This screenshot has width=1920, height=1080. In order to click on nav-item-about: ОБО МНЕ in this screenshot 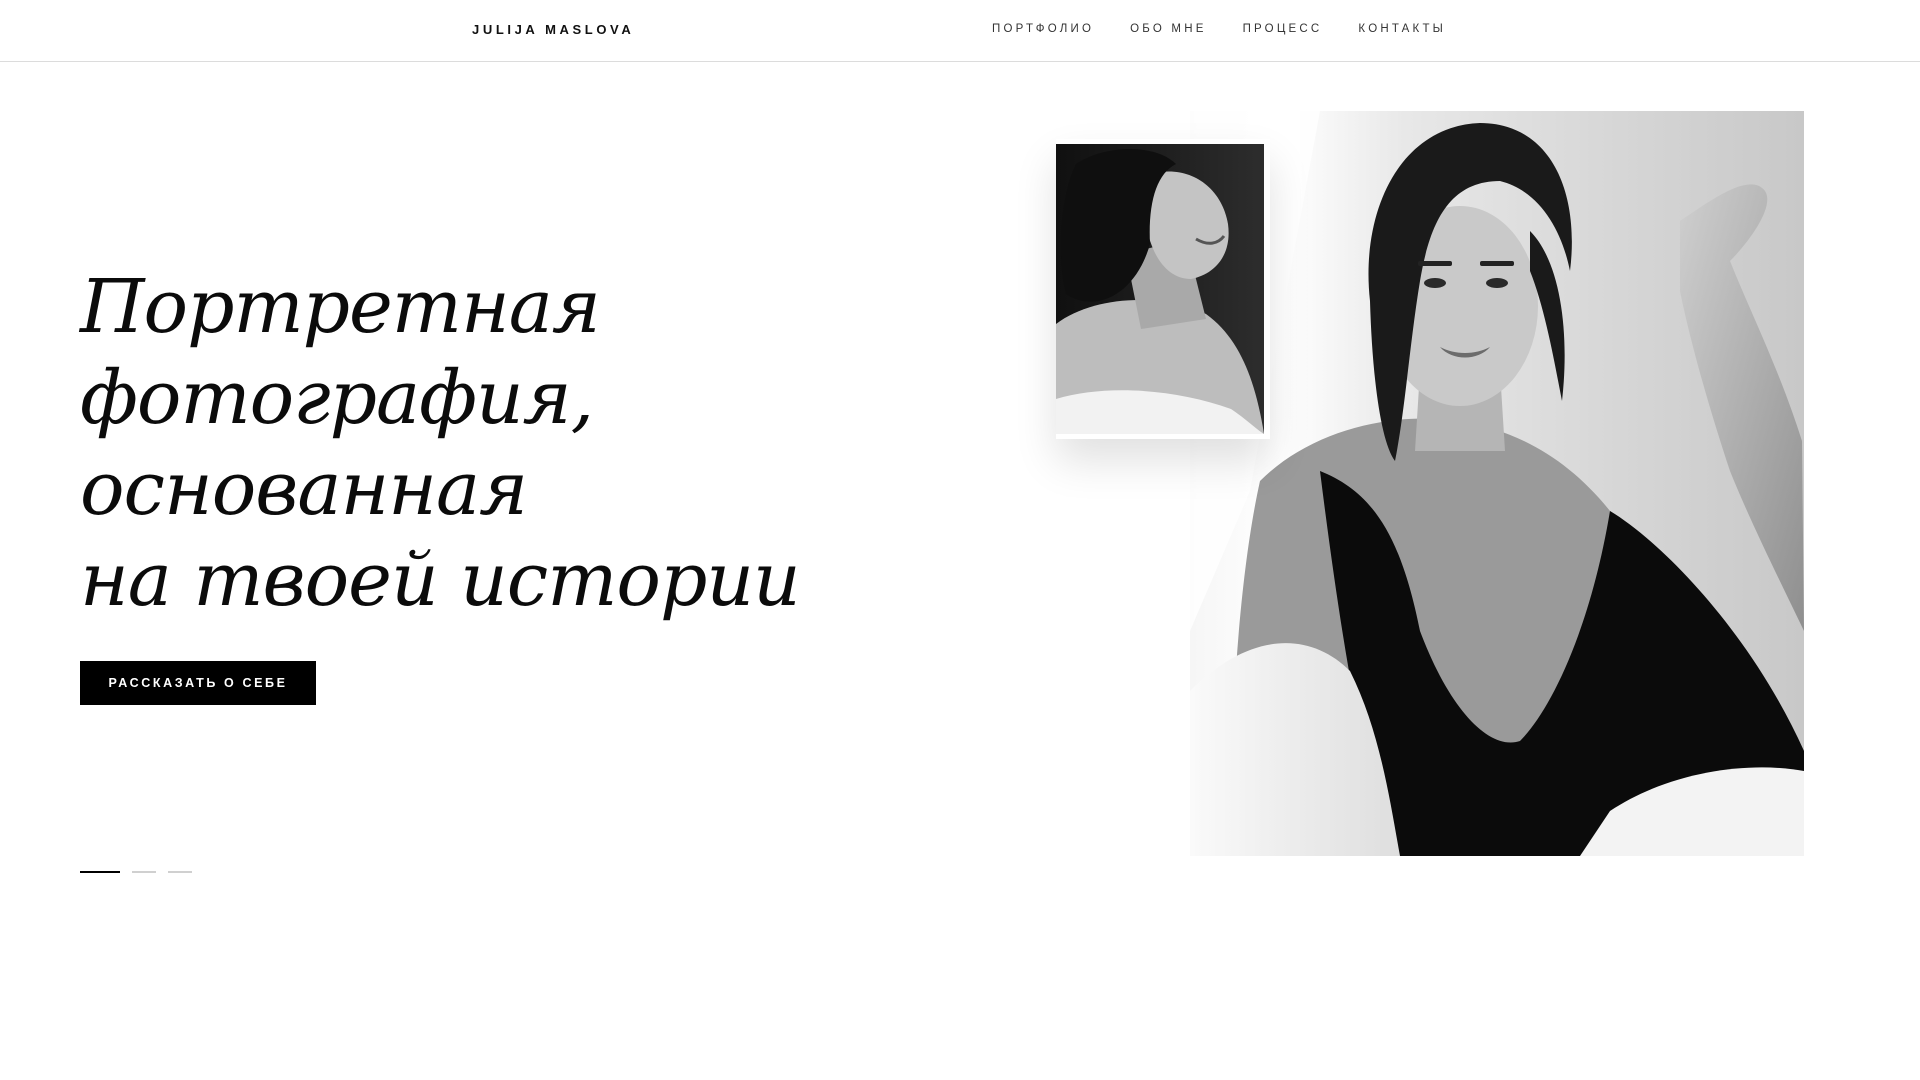, I will do `click(1168, 29)`.